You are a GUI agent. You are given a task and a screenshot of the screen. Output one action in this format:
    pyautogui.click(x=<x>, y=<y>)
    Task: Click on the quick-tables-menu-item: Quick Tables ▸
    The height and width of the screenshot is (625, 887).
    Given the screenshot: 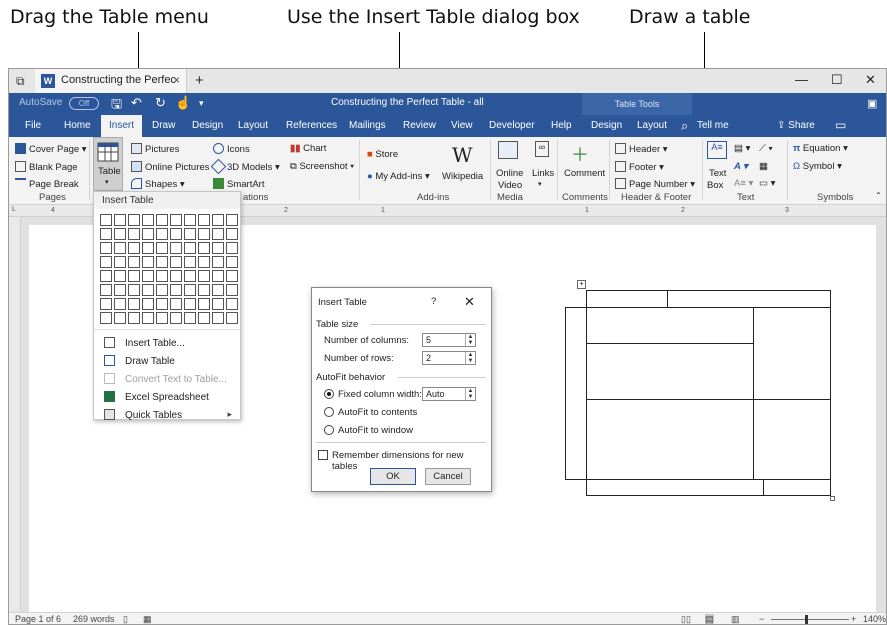 What is the action you would take?
    pyautogui.click(x=167, y=415)
    